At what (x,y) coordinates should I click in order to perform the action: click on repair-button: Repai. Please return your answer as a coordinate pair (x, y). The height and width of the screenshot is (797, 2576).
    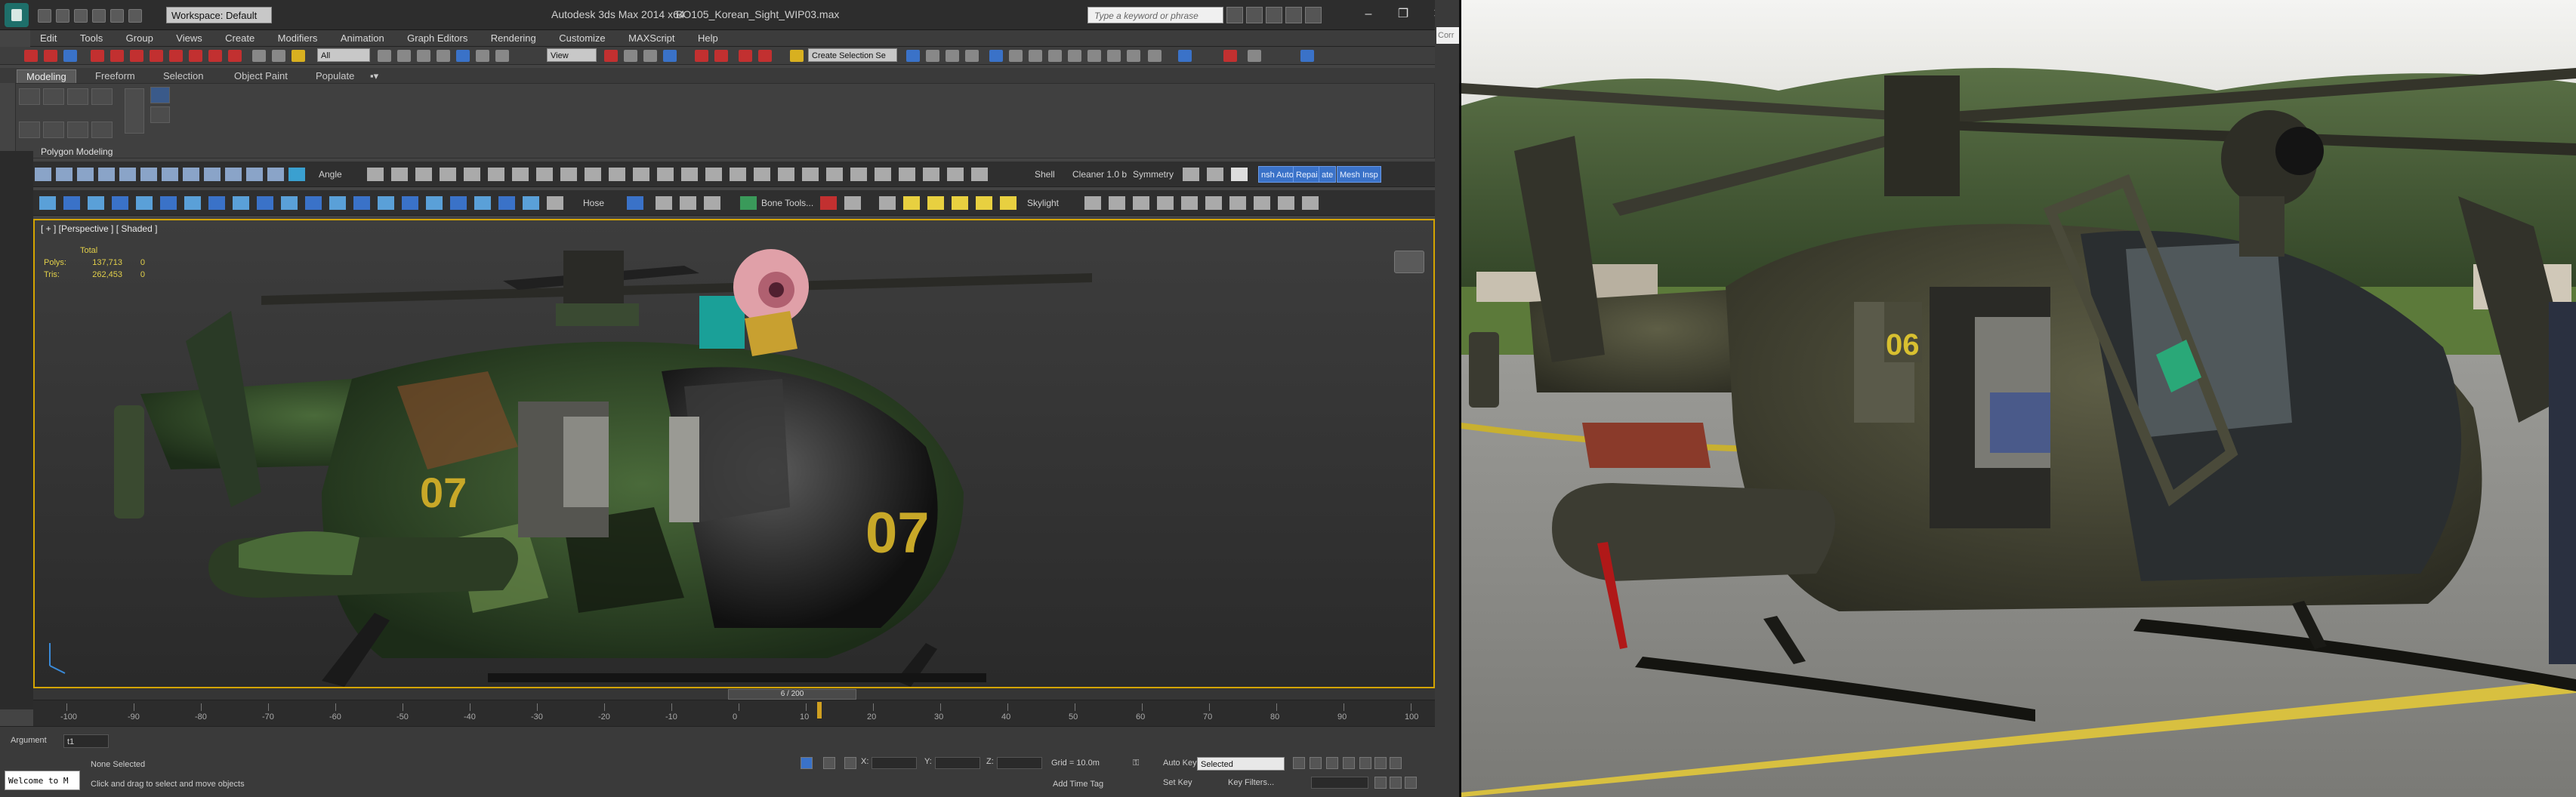
    Looking at the image, I should click on (1307, 174).